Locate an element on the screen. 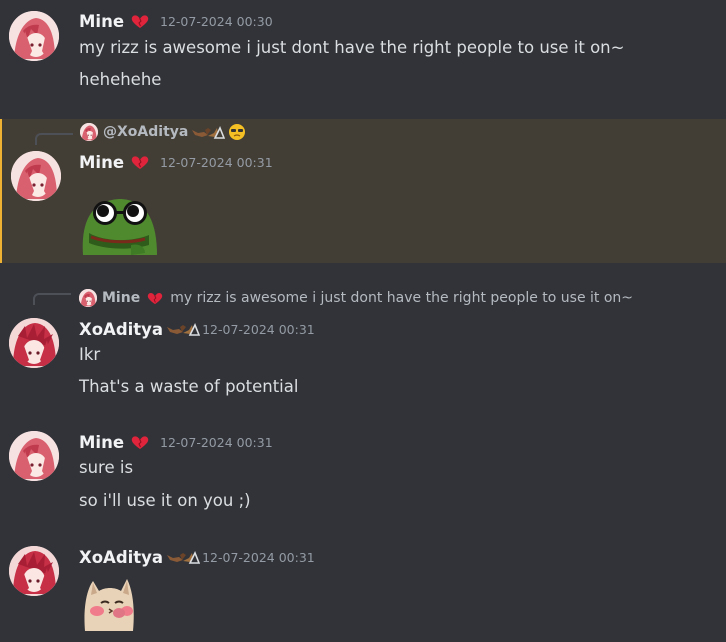 This screenshot has height=642, width=726. message-text: hehehehe is located at coordinates (120, 79).